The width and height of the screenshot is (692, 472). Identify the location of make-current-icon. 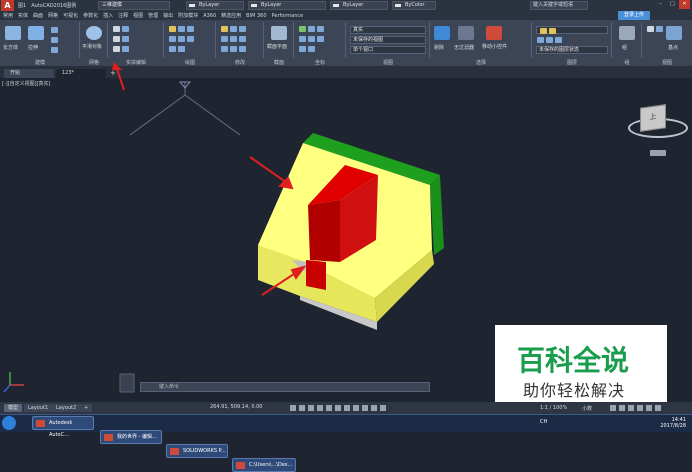
(549, 40).